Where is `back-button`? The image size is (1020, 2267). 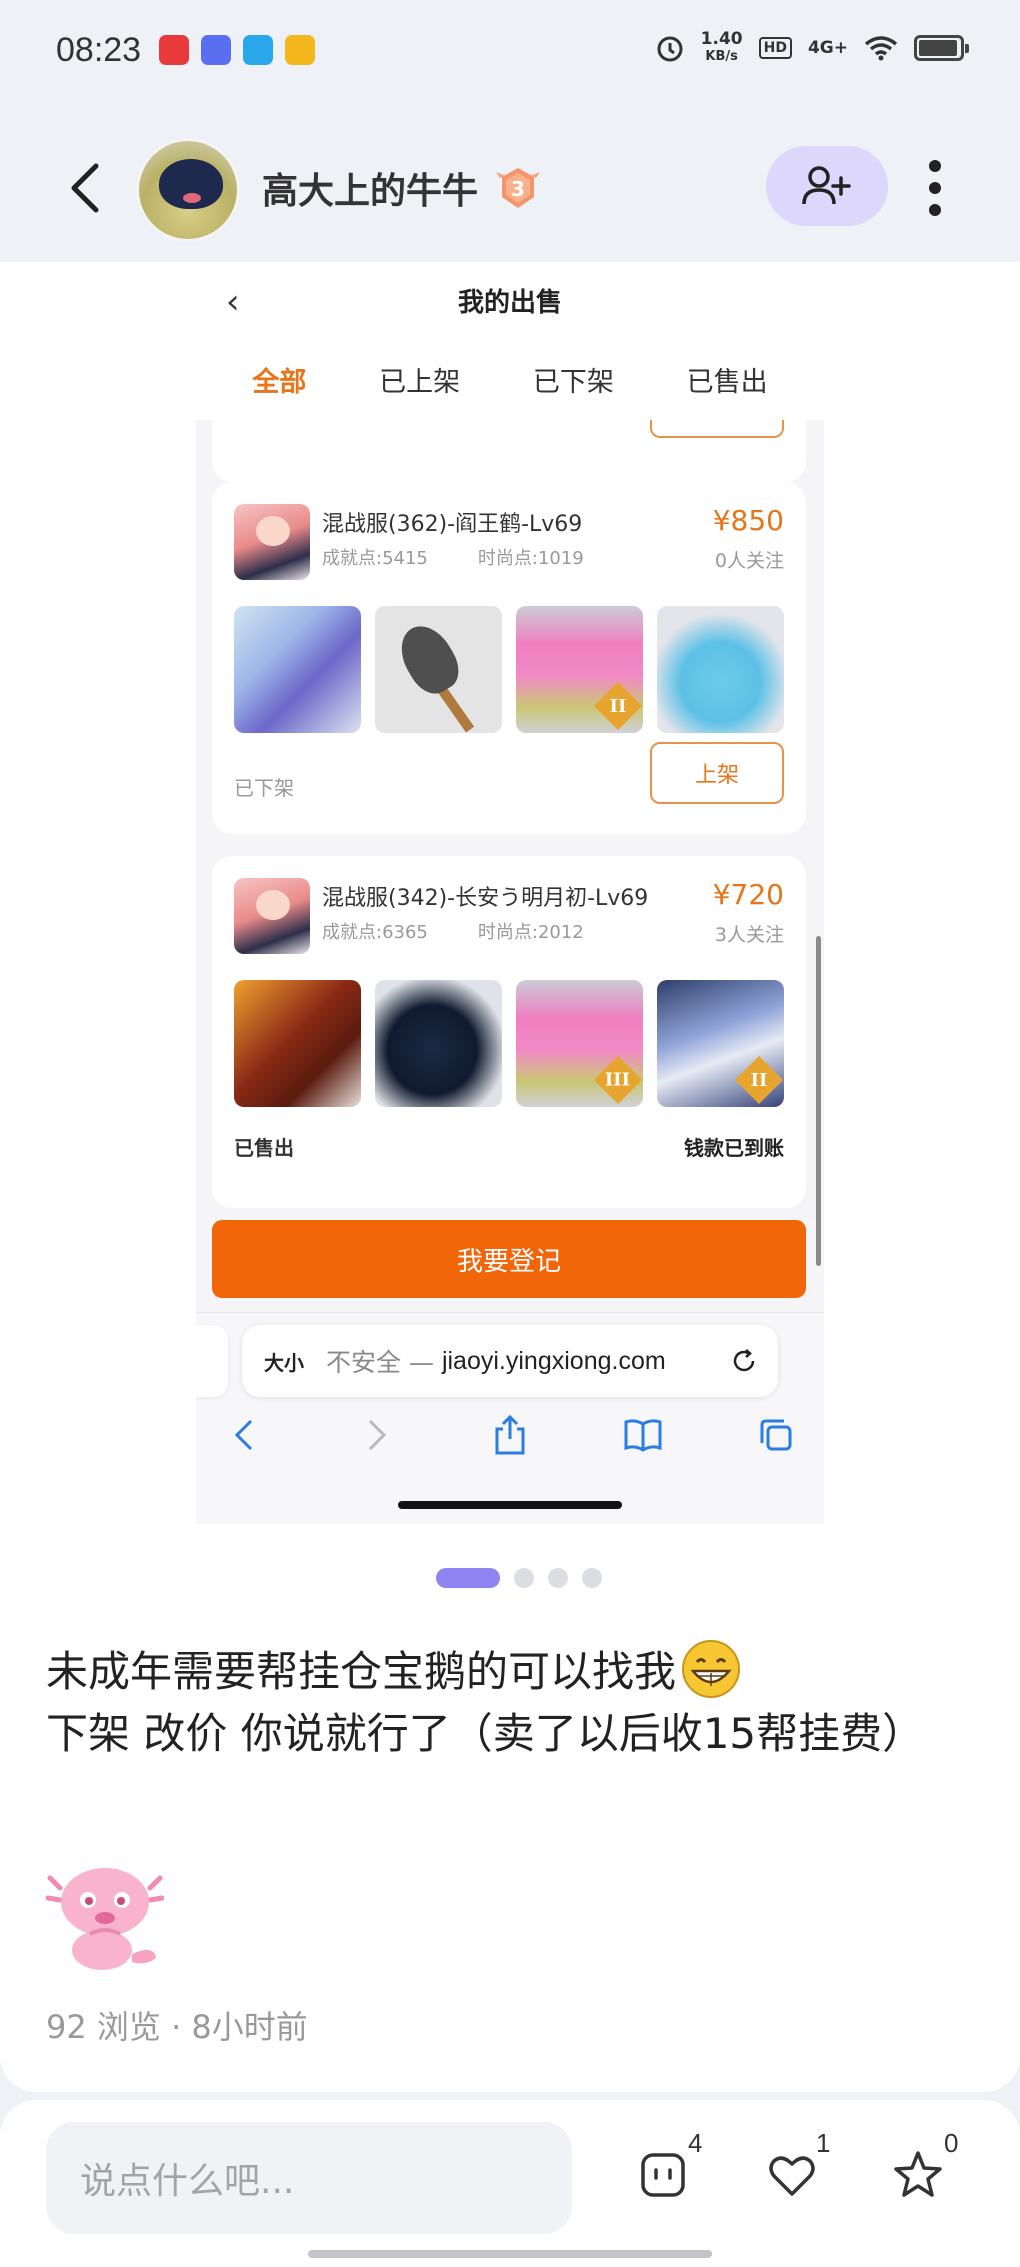 back-button is located at coordinates (85, 188).